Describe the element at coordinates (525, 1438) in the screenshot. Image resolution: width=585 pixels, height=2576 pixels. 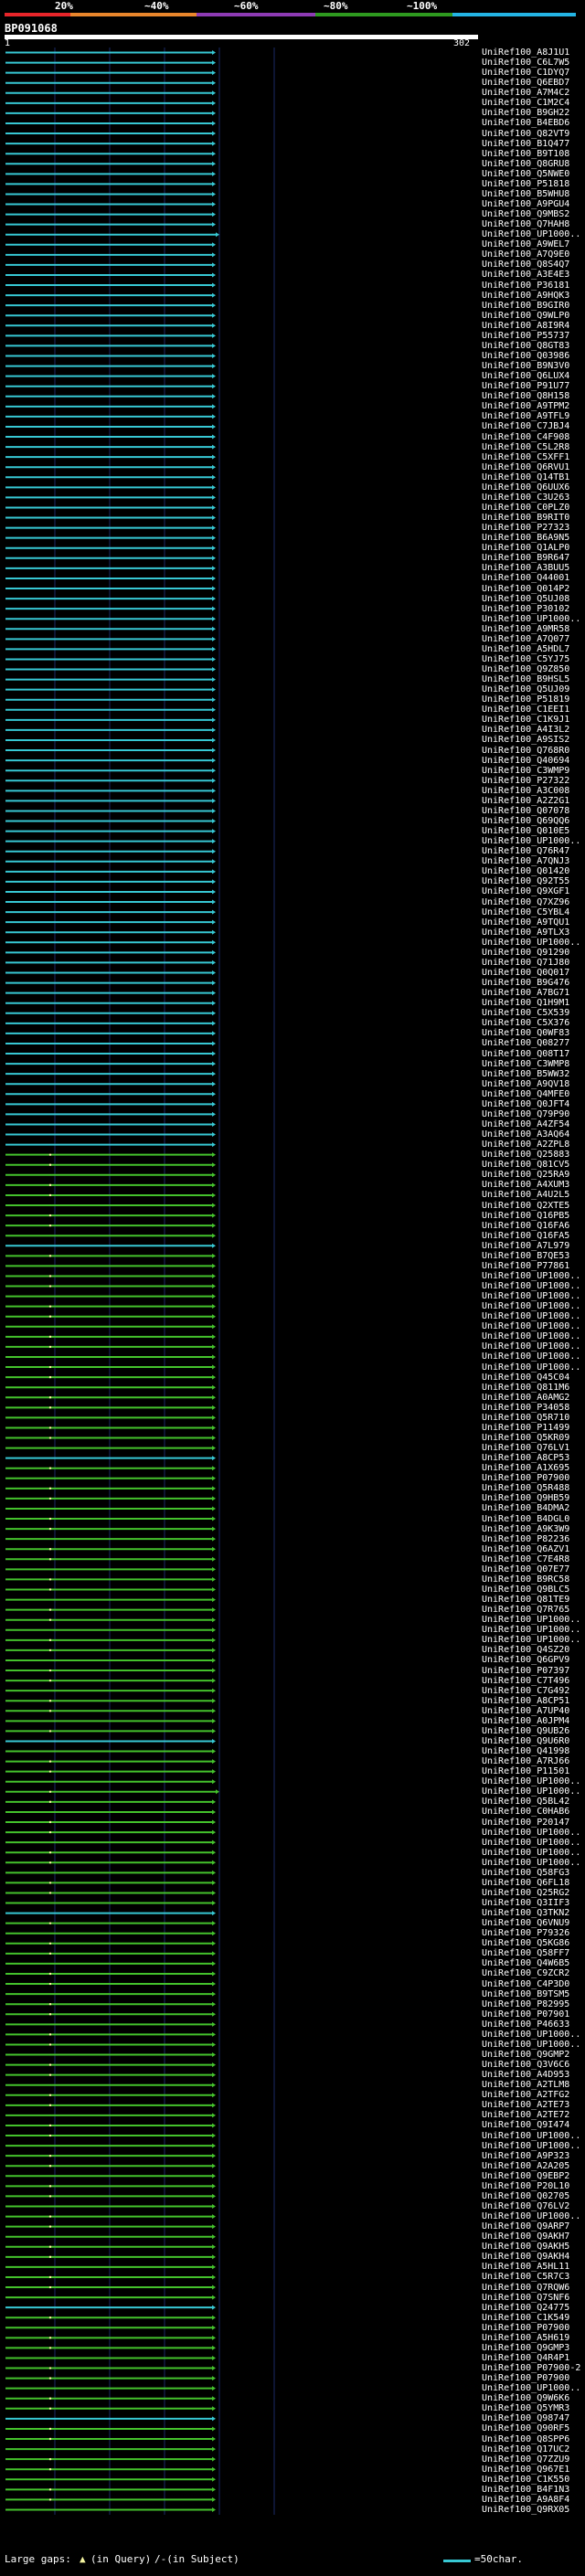
I see `hit-label: UniRef100_Q5KR09` at that location.